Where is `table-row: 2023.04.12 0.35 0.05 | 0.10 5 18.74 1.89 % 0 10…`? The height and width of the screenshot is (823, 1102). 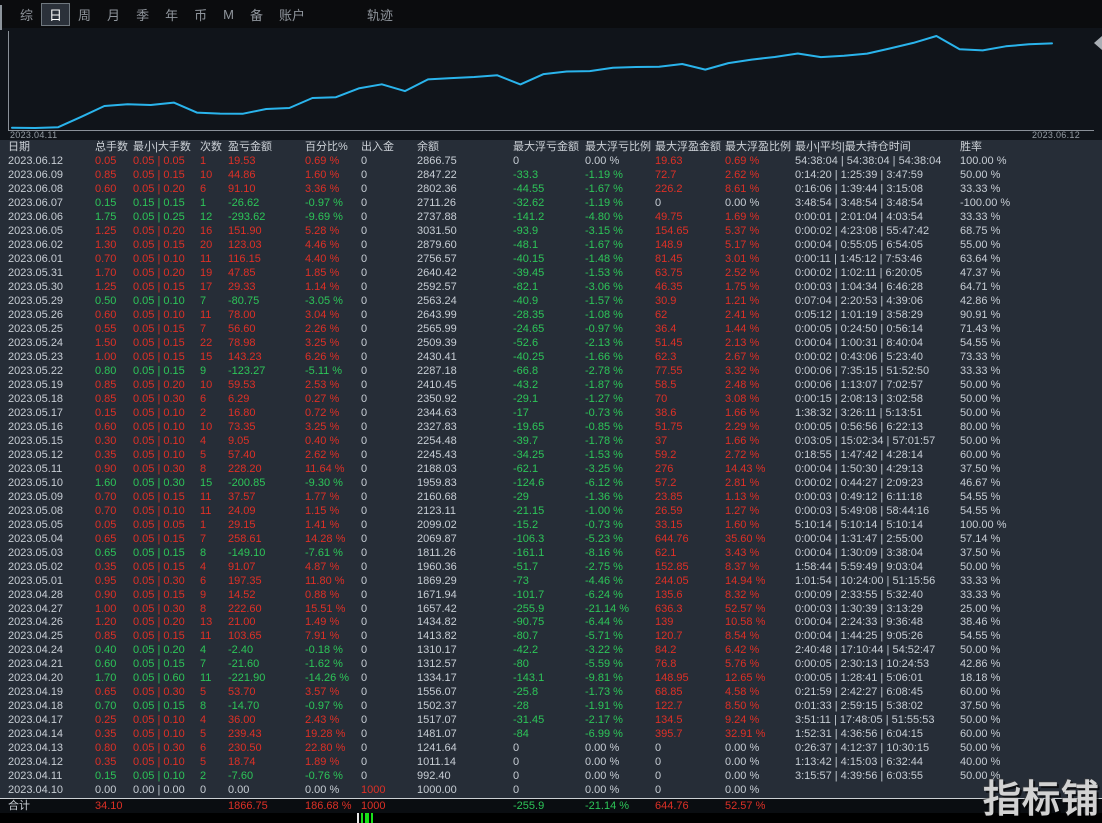 table-row: 2023.04.12 0.35 0.05 | 0.10 5 18.74 1.89 % 0 10… is located at coordinates (551, 763).